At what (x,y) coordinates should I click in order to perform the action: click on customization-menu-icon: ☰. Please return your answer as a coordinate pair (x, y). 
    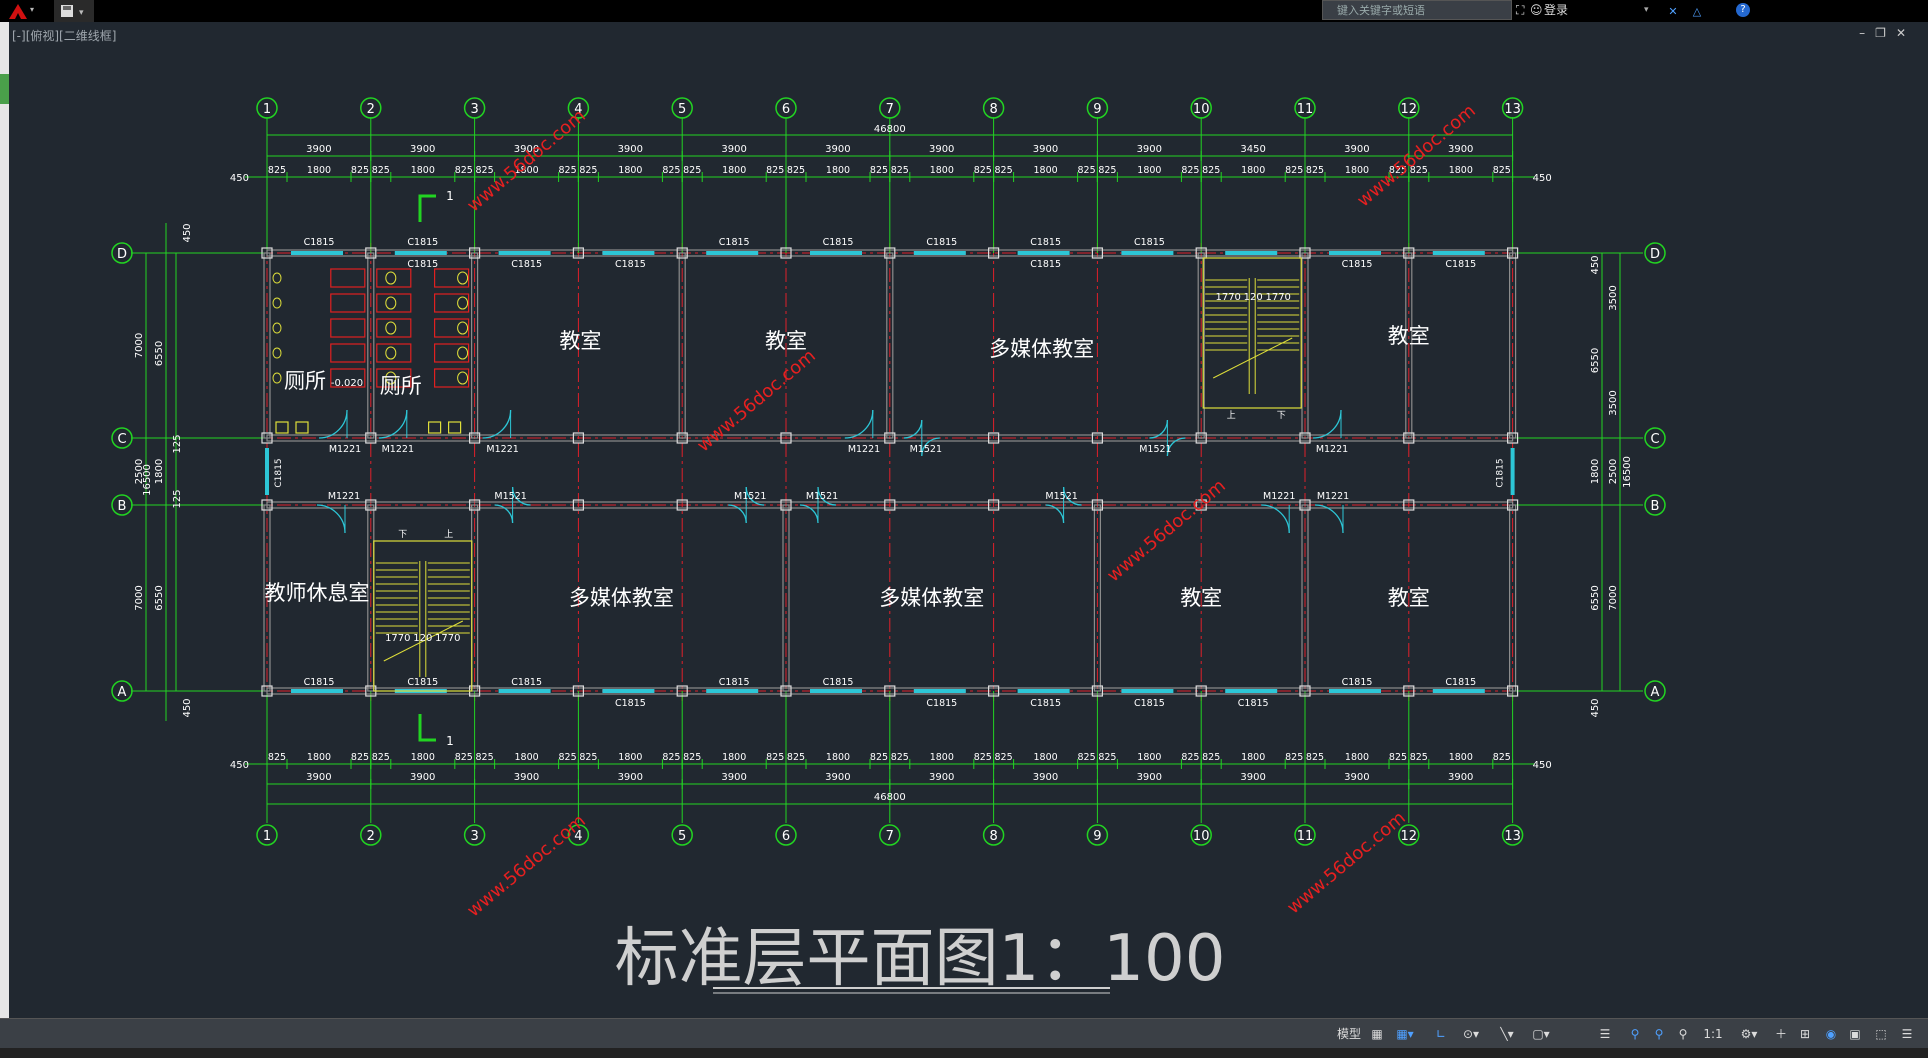
    Looking at the image, I should click on (1907, 1034).